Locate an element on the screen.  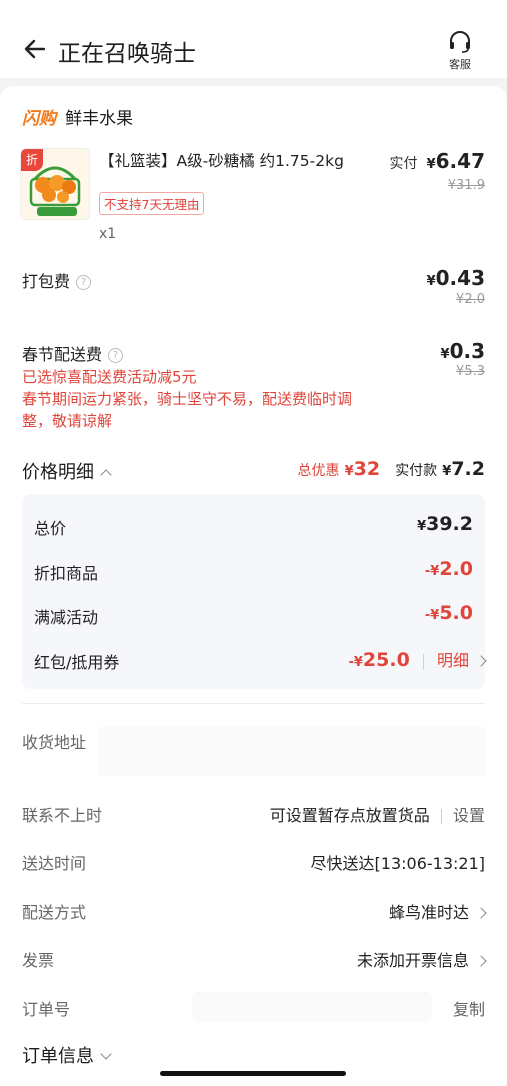
delivery-fee-row: 春节配送费? is located at coordinates (73, 353).